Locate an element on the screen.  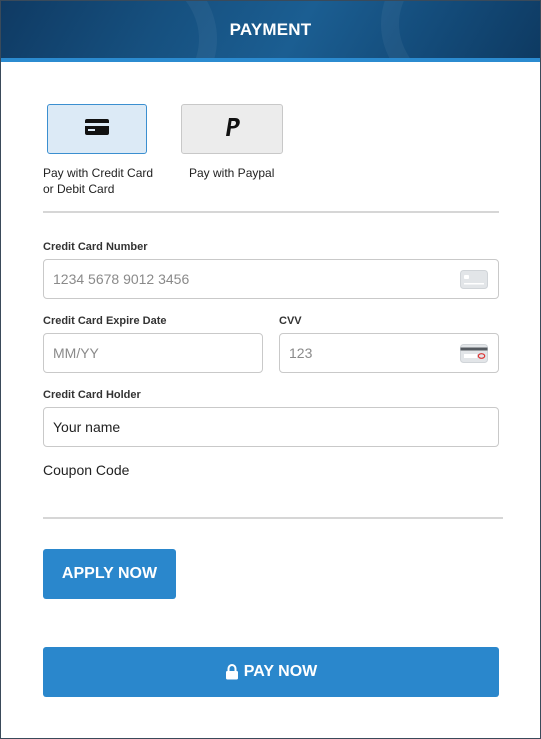
credit-card-method-button is located at coordinates (97, 129).